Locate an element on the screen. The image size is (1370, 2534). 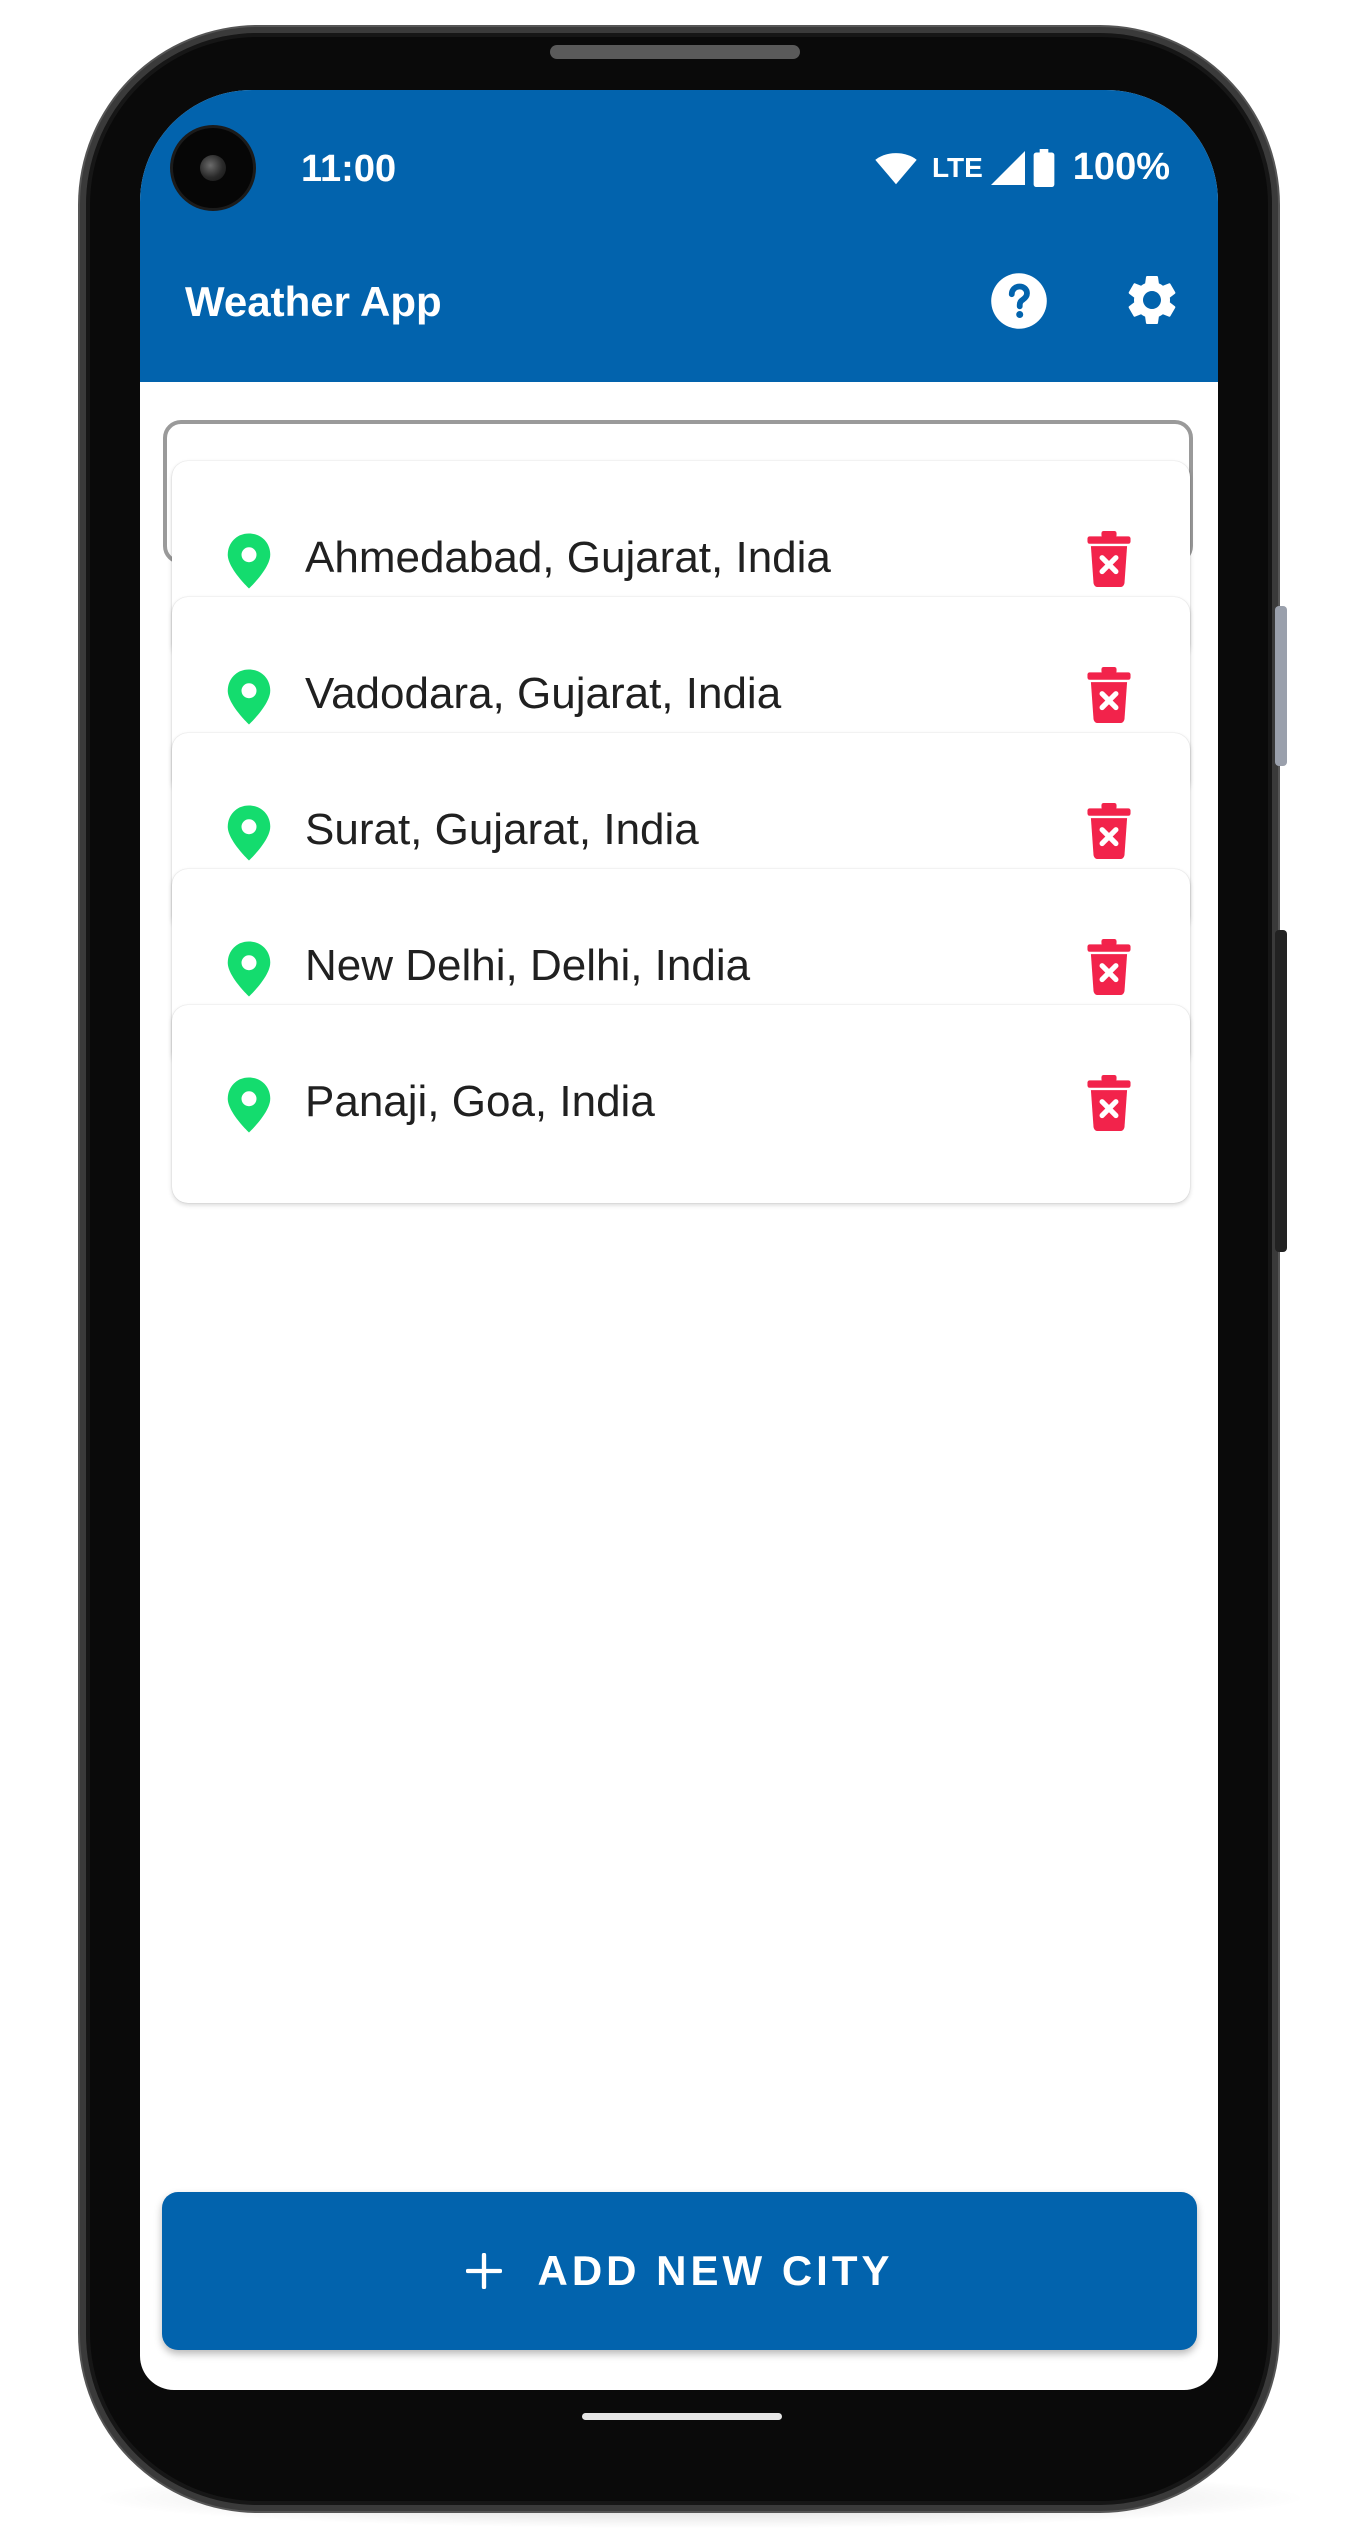
phone-power-button is located at coordinates (1281, 686).